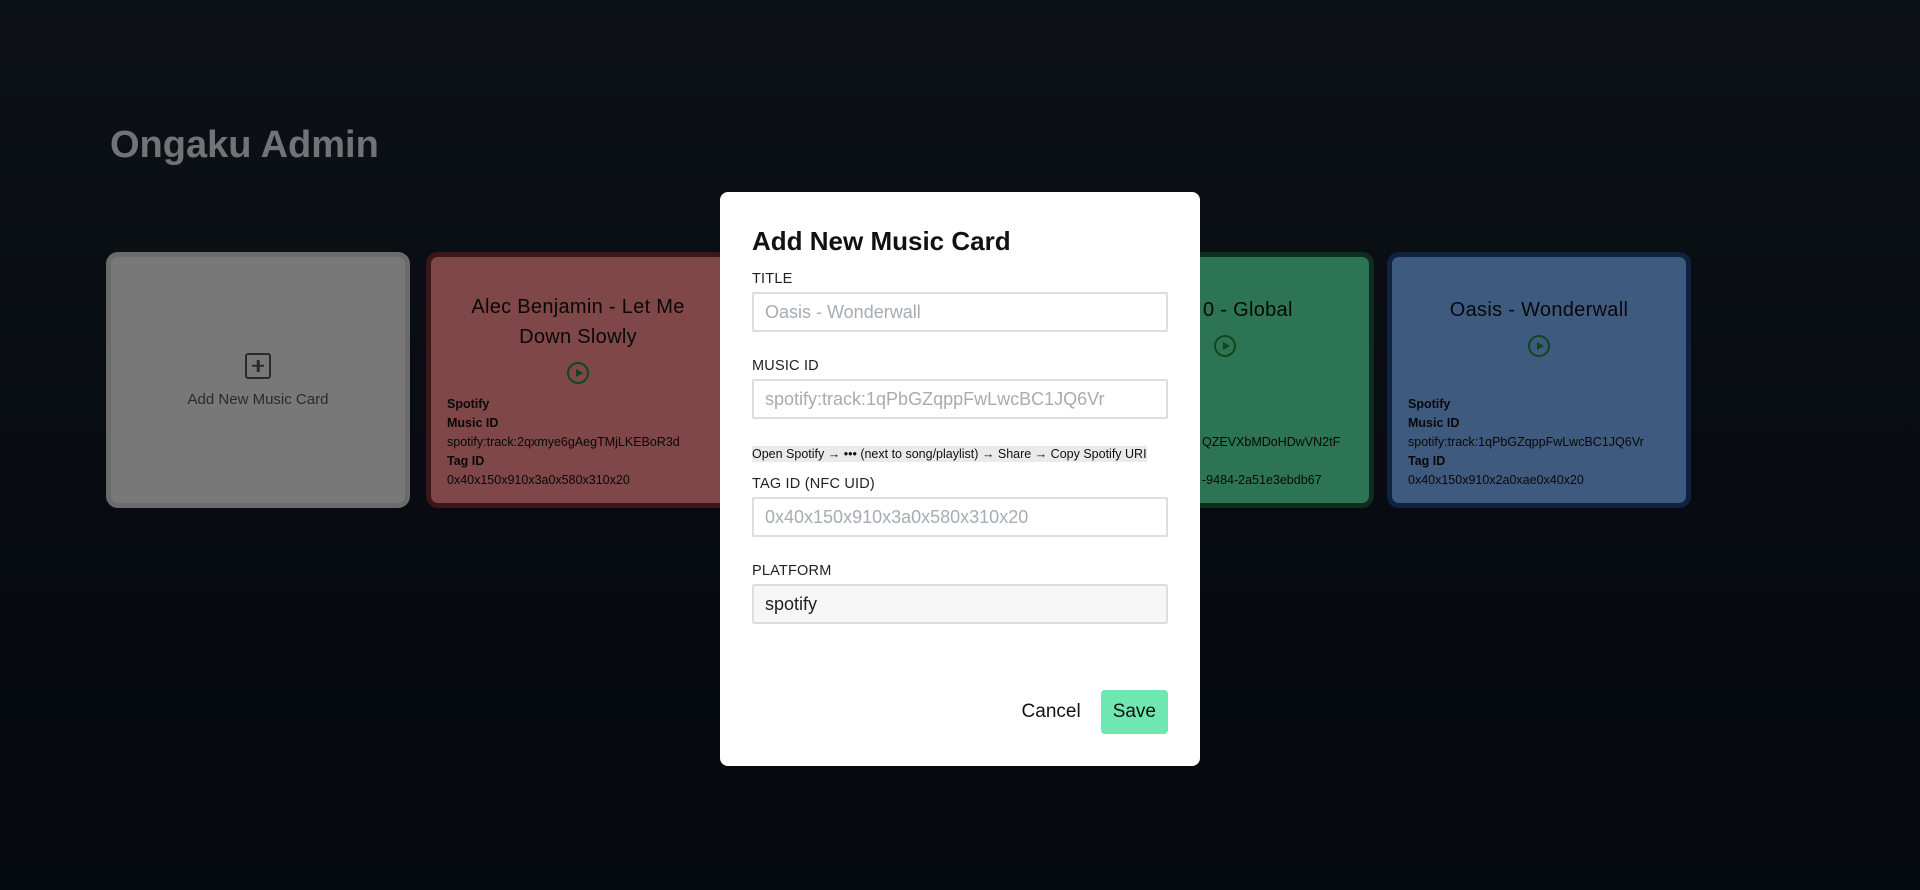 Image resolution: width=1920 pixels, height=890 pixels. Describe the element at coordinates (813, 484) in the screenshot. I see `tag-id-label: TAG ID (NFC UID)` at that location.